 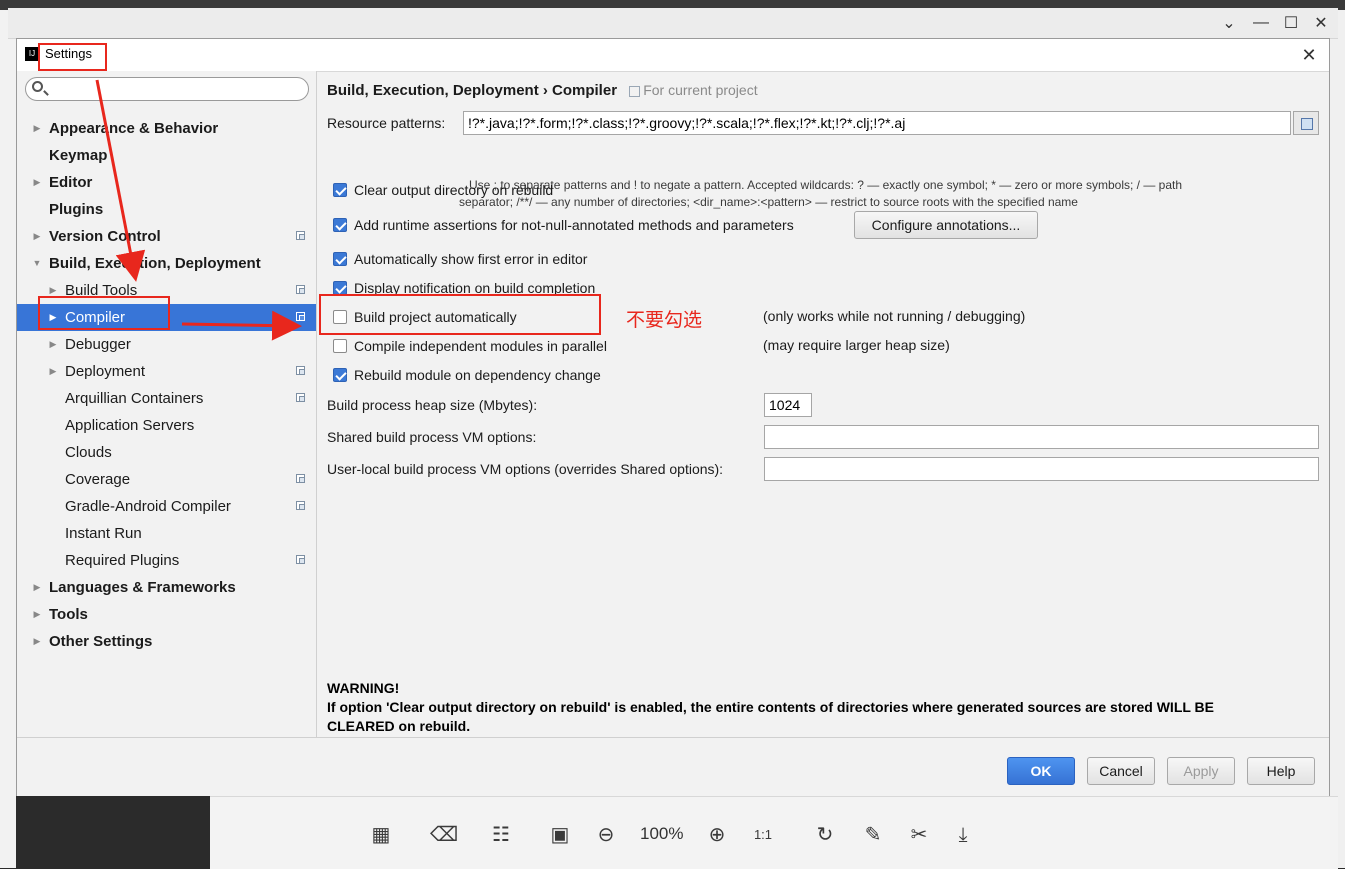 What do you see at coordinates (763, 835) in the screenshot?
I see `actual-size-icon: 1:1` at bounding box center [763, 835].